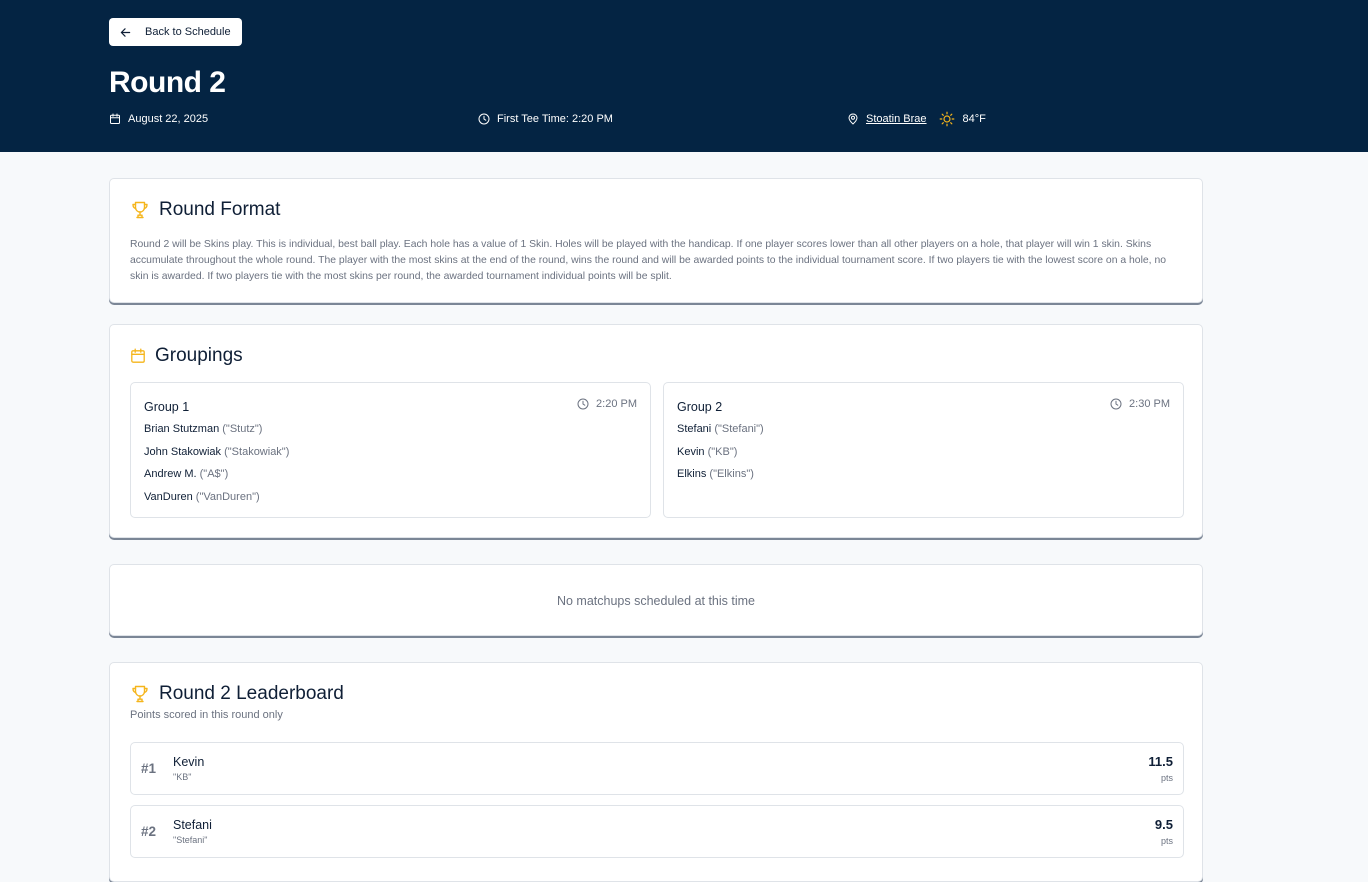  Describe the element at coordinates (974, 118) in the screenshot. I see `temperature: 84°F` at that location.